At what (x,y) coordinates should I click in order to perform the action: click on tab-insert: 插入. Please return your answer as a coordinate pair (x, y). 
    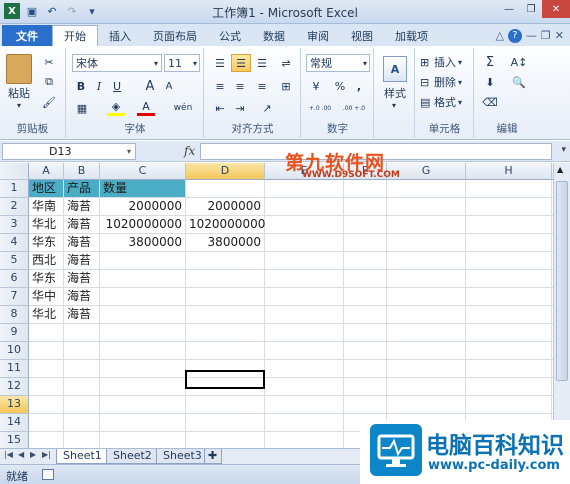
    Looking at the image, I should click on (120, 35).